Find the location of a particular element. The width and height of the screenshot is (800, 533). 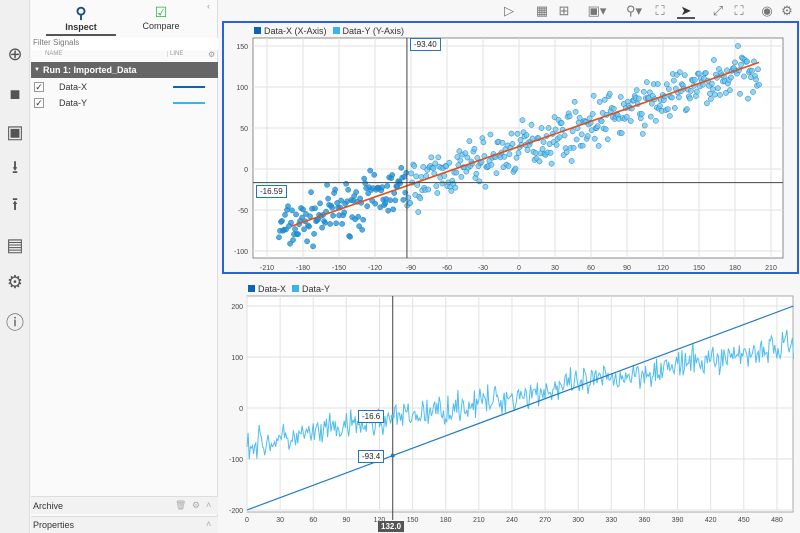

x-tick-label: 360 is located at coordinates (645, 520).